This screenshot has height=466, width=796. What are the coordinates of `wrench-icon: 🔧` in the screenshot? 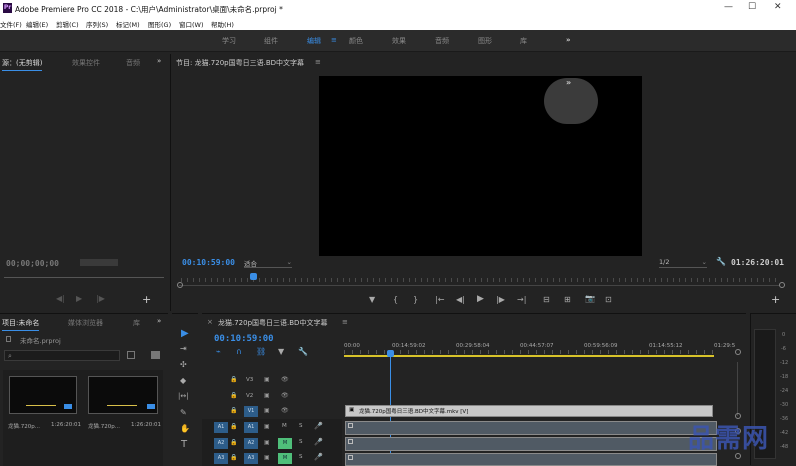 It's located at (721, 262).